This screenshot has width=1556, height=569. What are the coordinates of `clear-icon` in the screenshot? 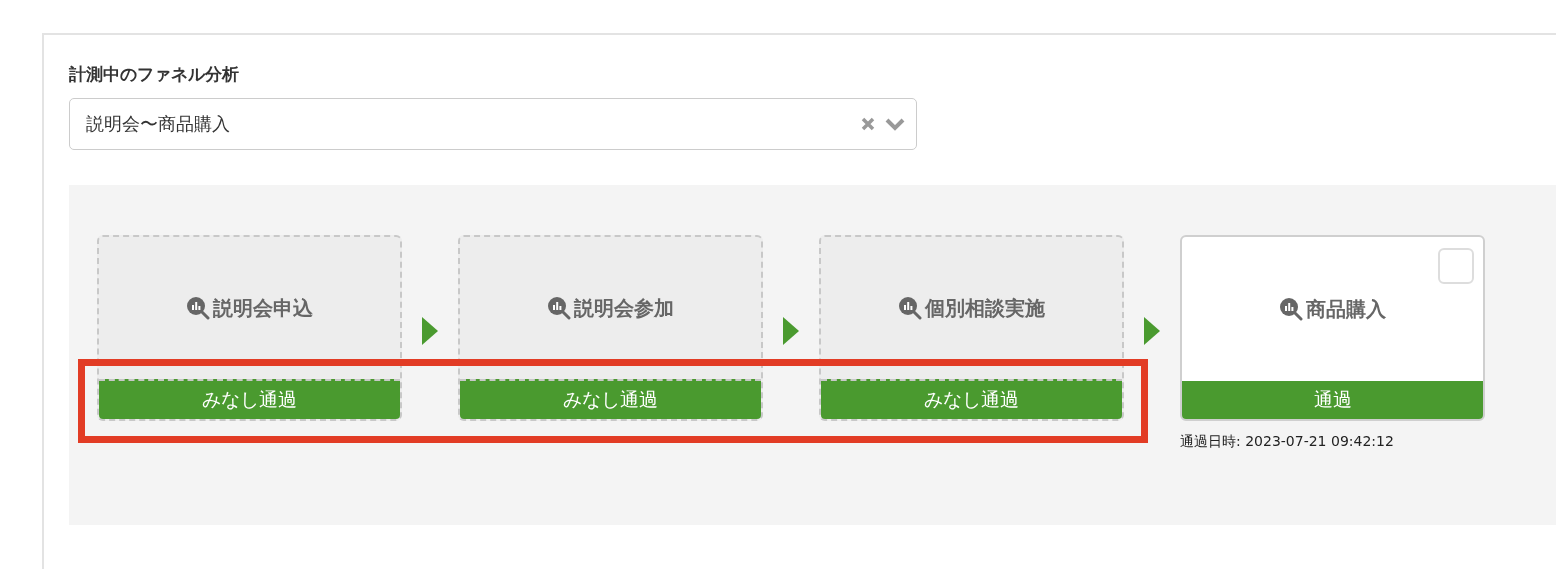 It's located at (868, 124).